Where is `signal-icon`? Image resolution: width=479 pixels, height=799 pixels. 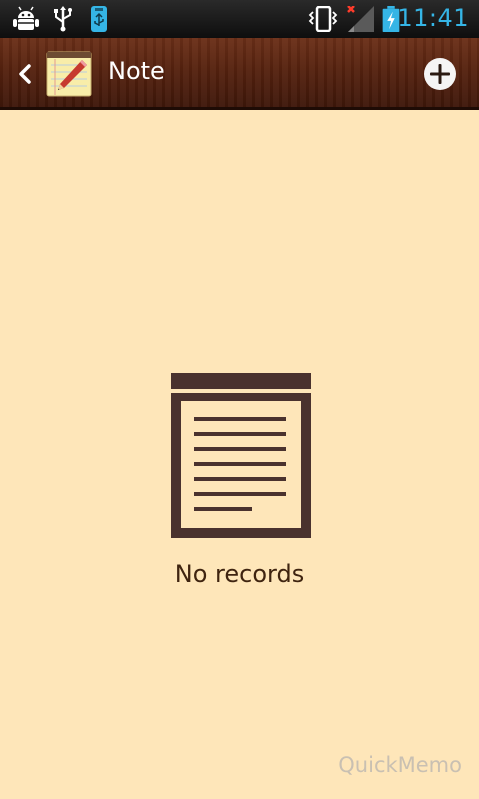 signal-icon is located at coordinates (360, 19).